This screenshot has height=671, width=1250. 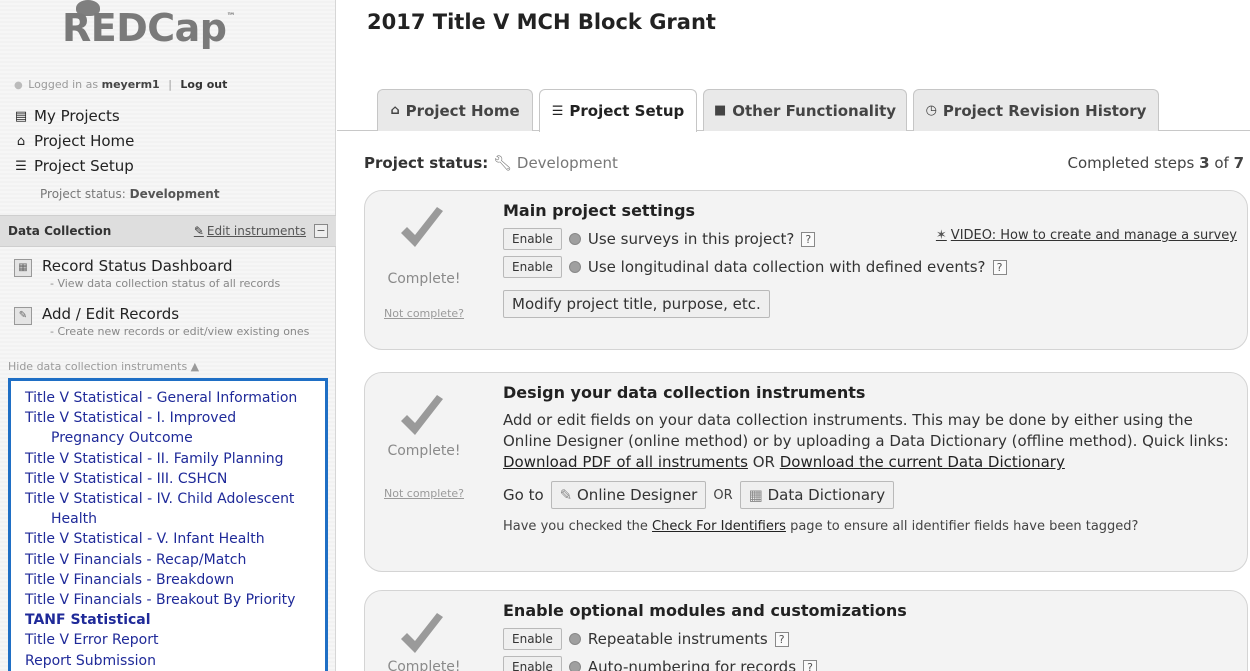 What do you see at coordinates (175, 661) in the screenshot?
I see `instrument-link: Report Submission` at bounding box center [175, 661].